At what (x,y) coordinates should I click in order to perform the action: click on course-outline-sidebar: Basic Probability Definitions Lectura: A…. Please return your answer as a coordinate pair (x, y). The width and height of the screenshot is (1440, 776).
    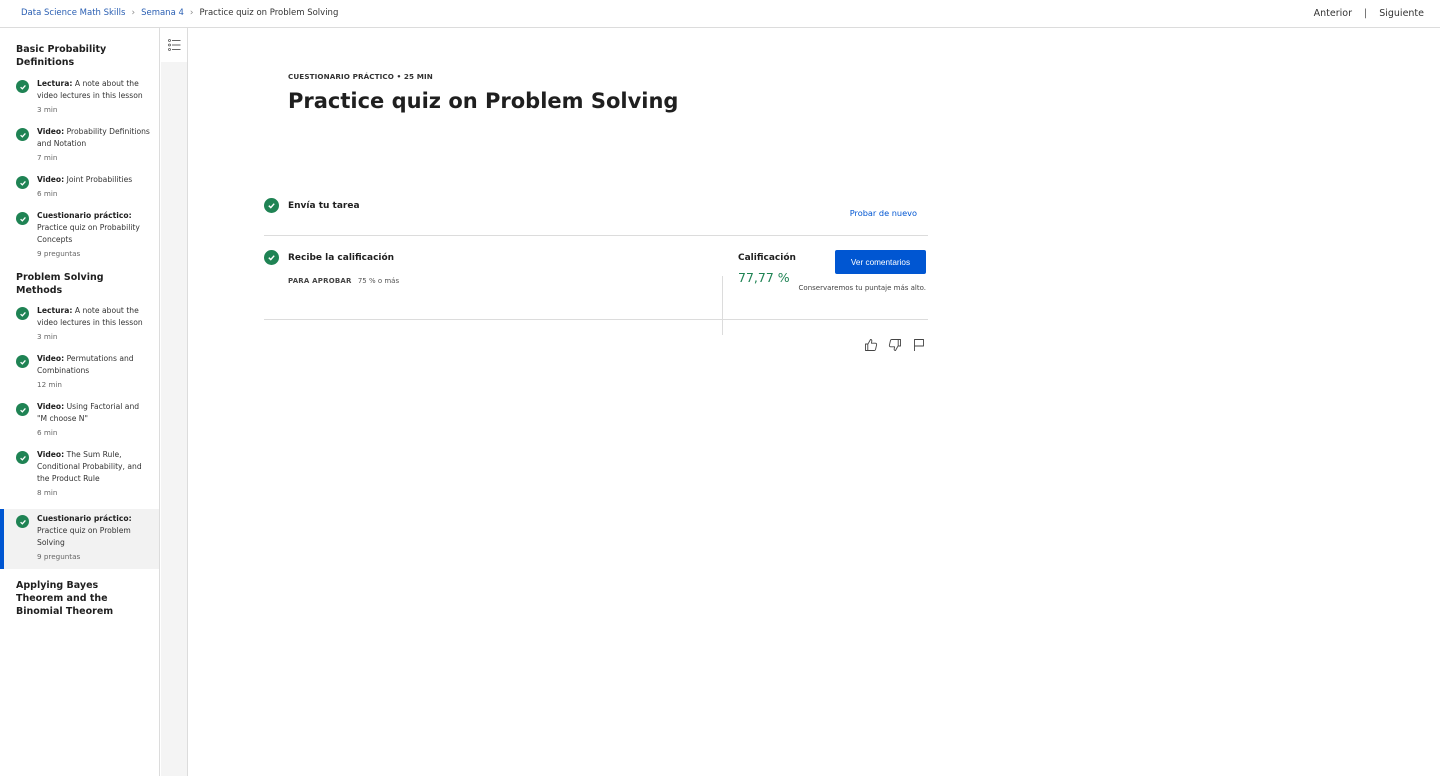
    Looking at the image, I should click on (80, 402).